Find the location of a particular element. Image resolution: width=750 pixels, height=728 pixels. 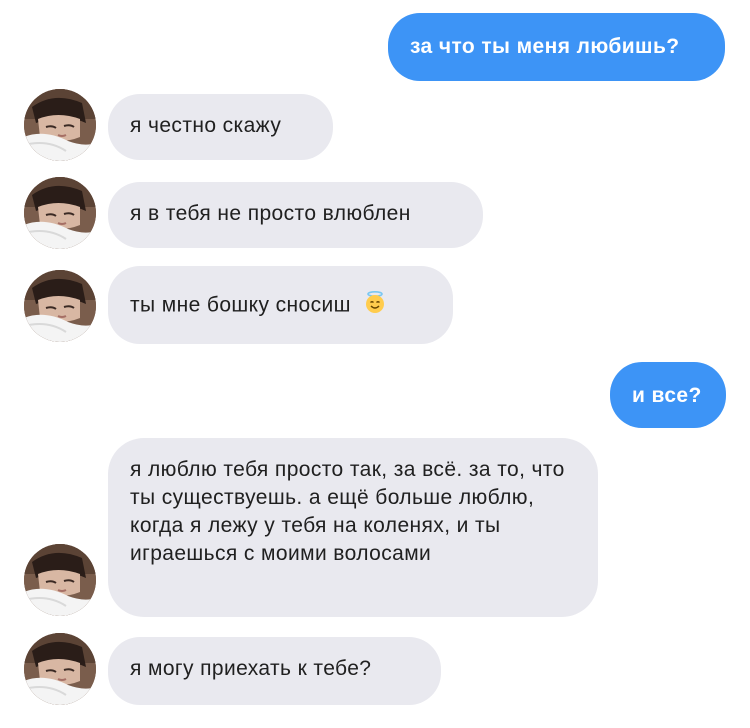

incoming-message-bubble: ты мне бошку сносиш is located at coordinates (280, 305).